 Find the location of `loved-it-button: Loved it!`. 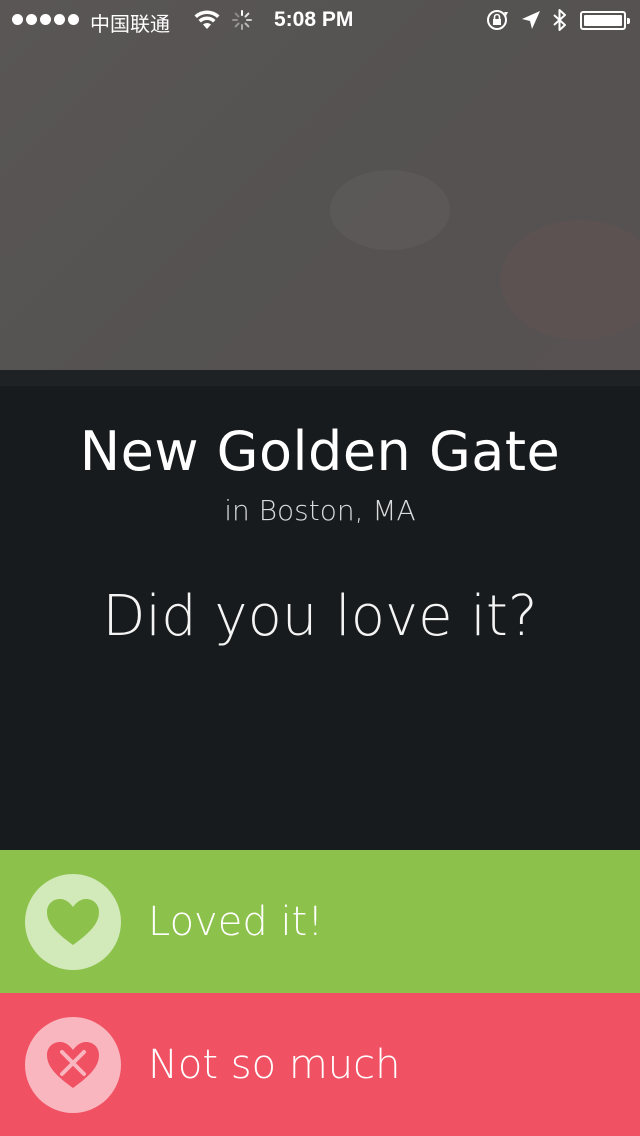

loved-it-button: Loved it! is located at coordinates (320, 921).